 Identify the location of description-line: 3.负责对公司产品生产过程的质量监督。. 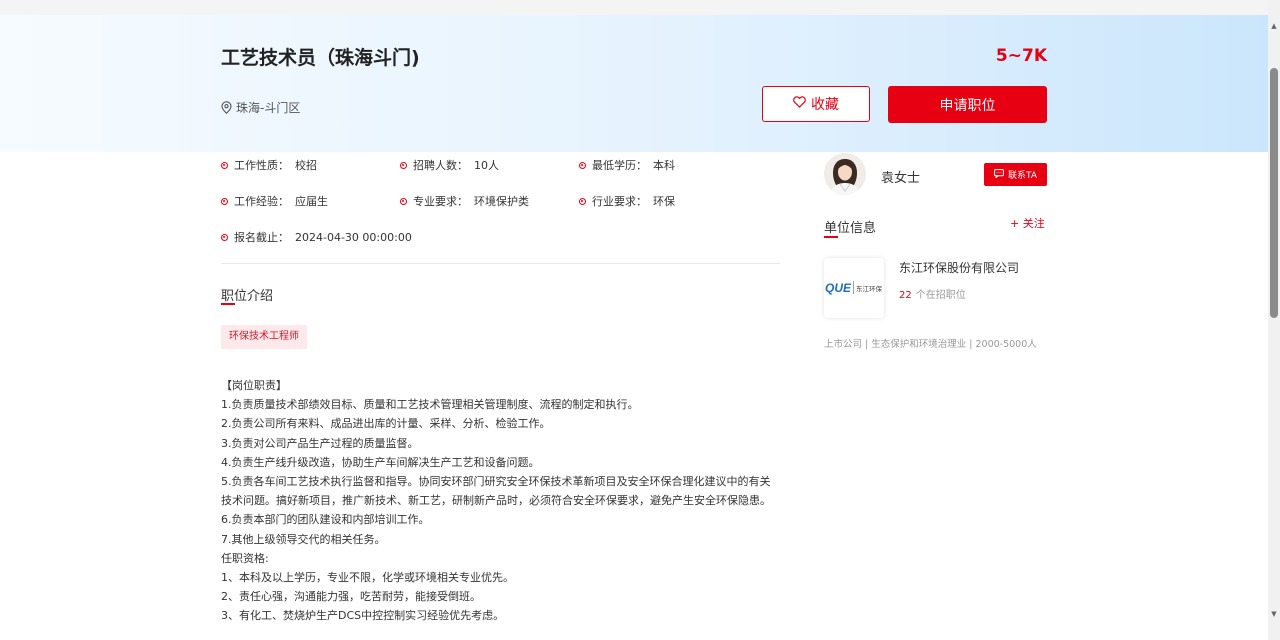
(320, 443).